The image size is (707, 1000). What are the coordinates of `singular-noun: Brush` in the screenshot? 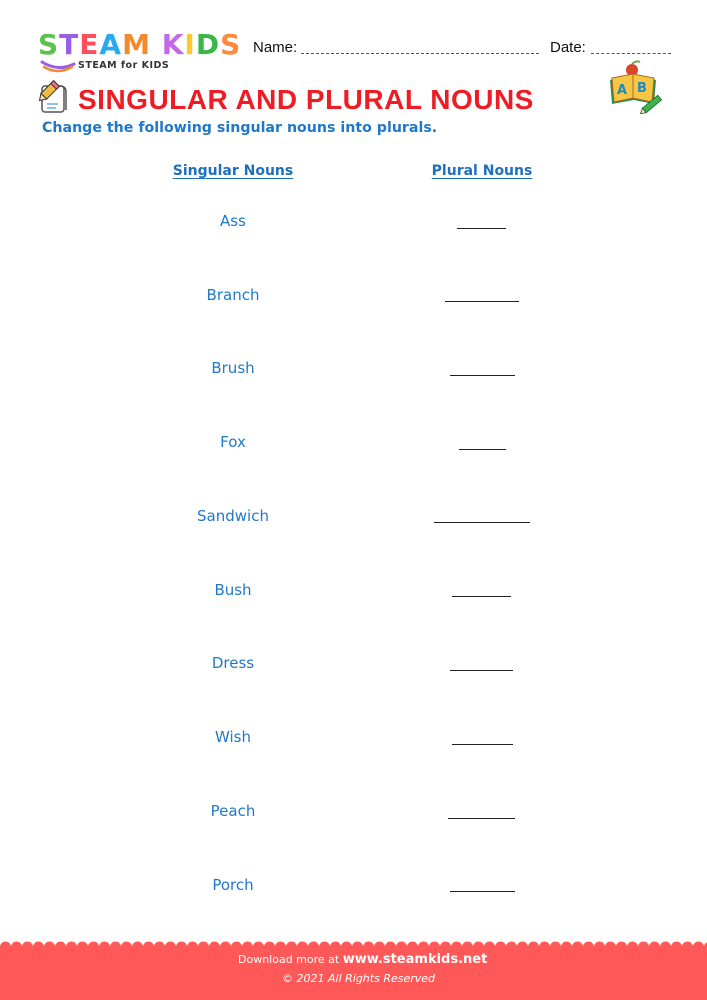 It's located at (233, 368).